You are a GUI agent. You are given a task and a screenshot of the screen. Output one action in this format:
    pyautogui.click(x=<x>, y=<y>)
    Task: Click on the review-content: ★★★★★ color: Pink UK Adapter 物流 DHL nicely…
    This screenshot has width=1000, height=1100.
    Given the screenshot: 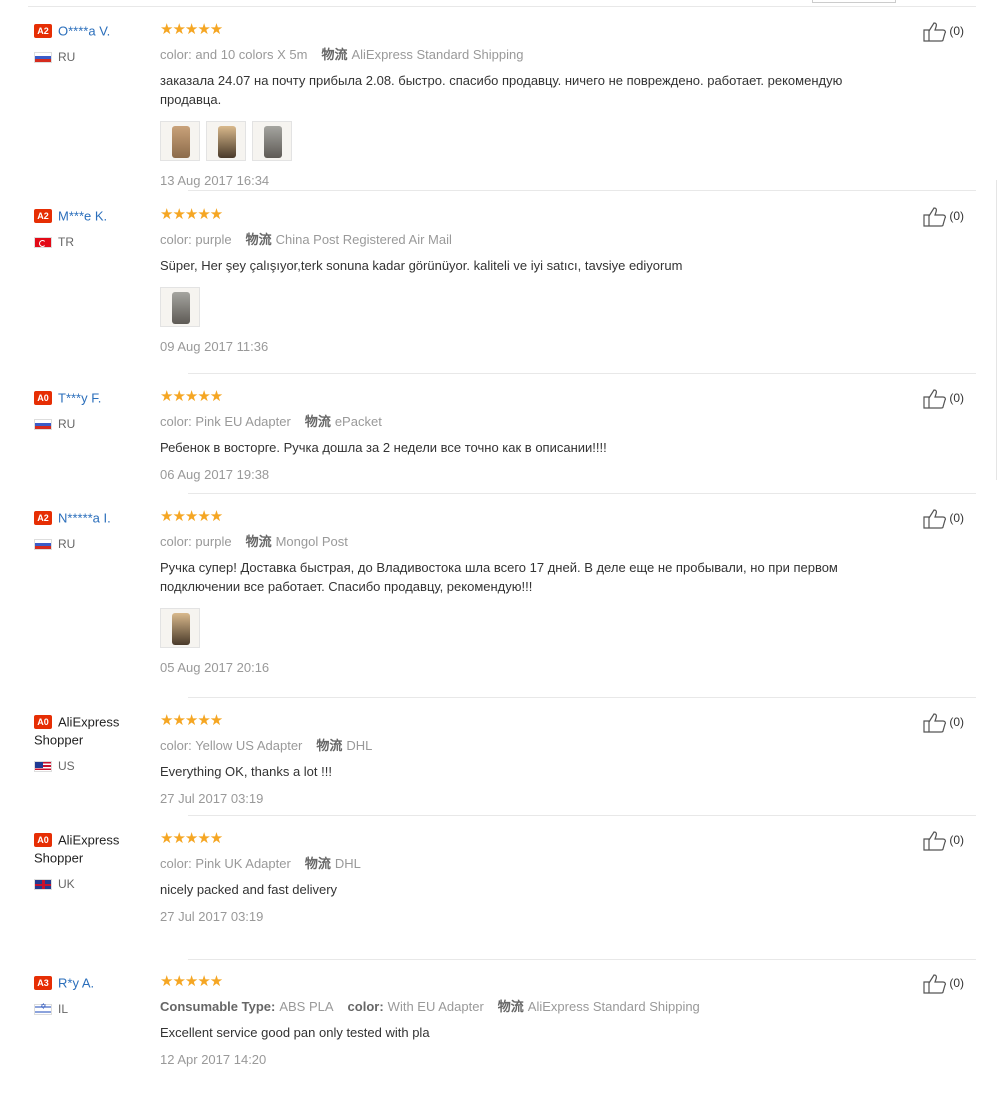 What is the action you would take?
    pyautogui.click(x=520, y=878)
    